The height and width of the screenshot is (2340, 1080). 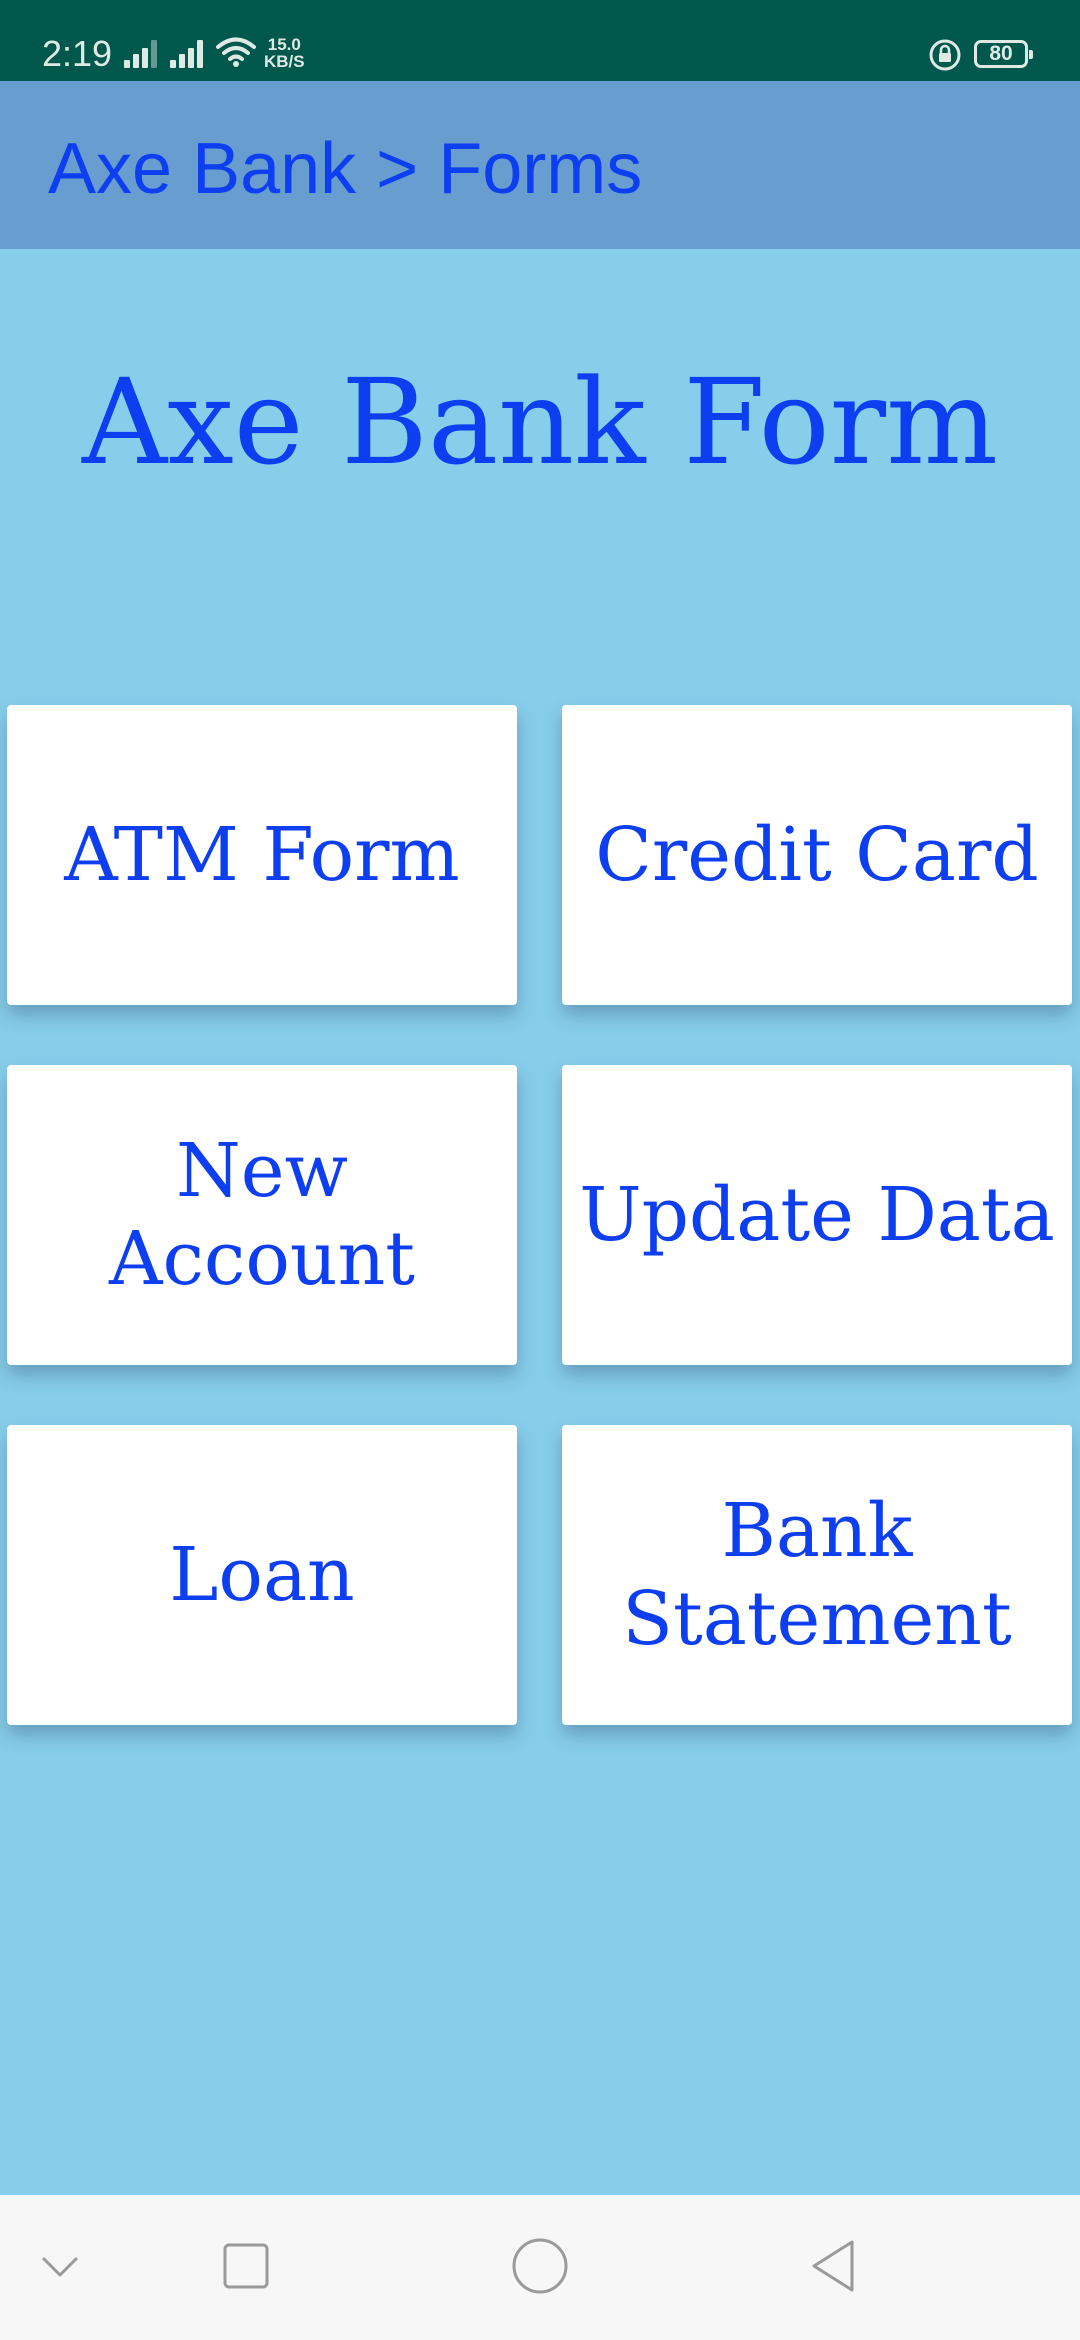 What do you see at coordinates (540, 422) in the screenshot?
I see `page-heading: Axe Bank Form` at bounding box center [540, 422].